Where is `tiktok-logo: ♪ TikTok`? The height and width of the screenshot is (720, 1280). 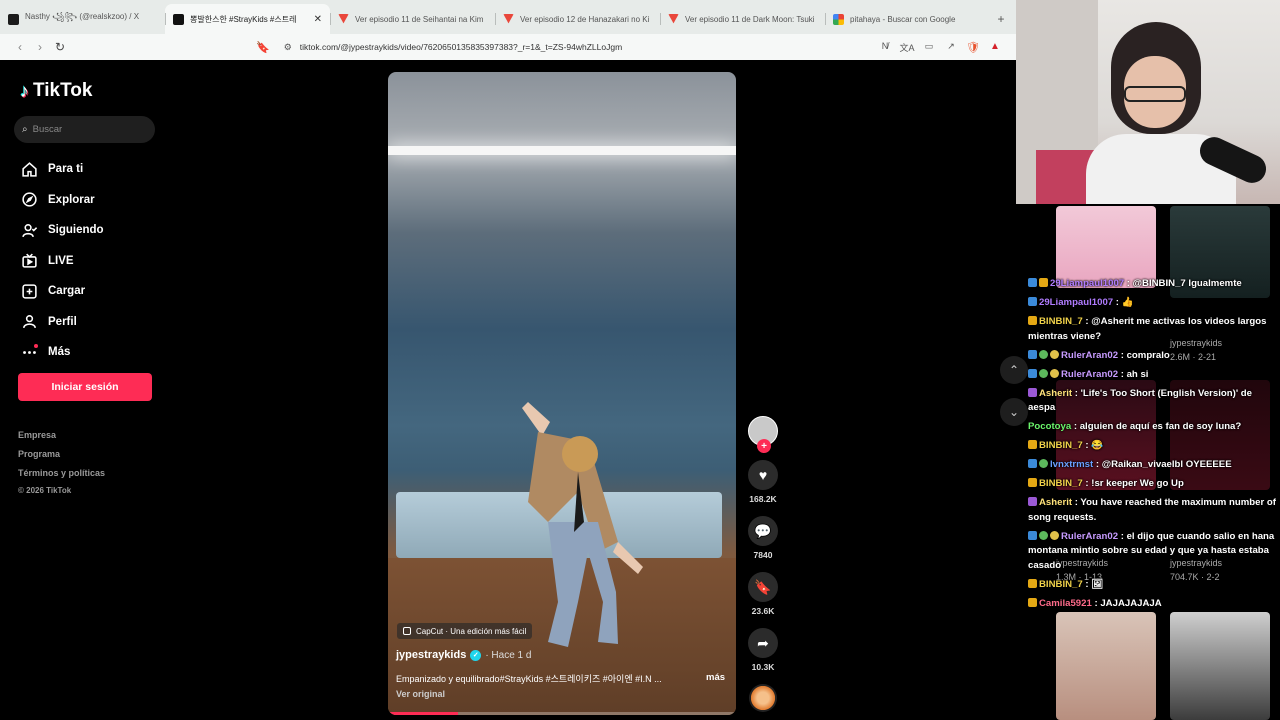
tiktok-logo: ♪ TikTok is located at coordinates (56, 91).